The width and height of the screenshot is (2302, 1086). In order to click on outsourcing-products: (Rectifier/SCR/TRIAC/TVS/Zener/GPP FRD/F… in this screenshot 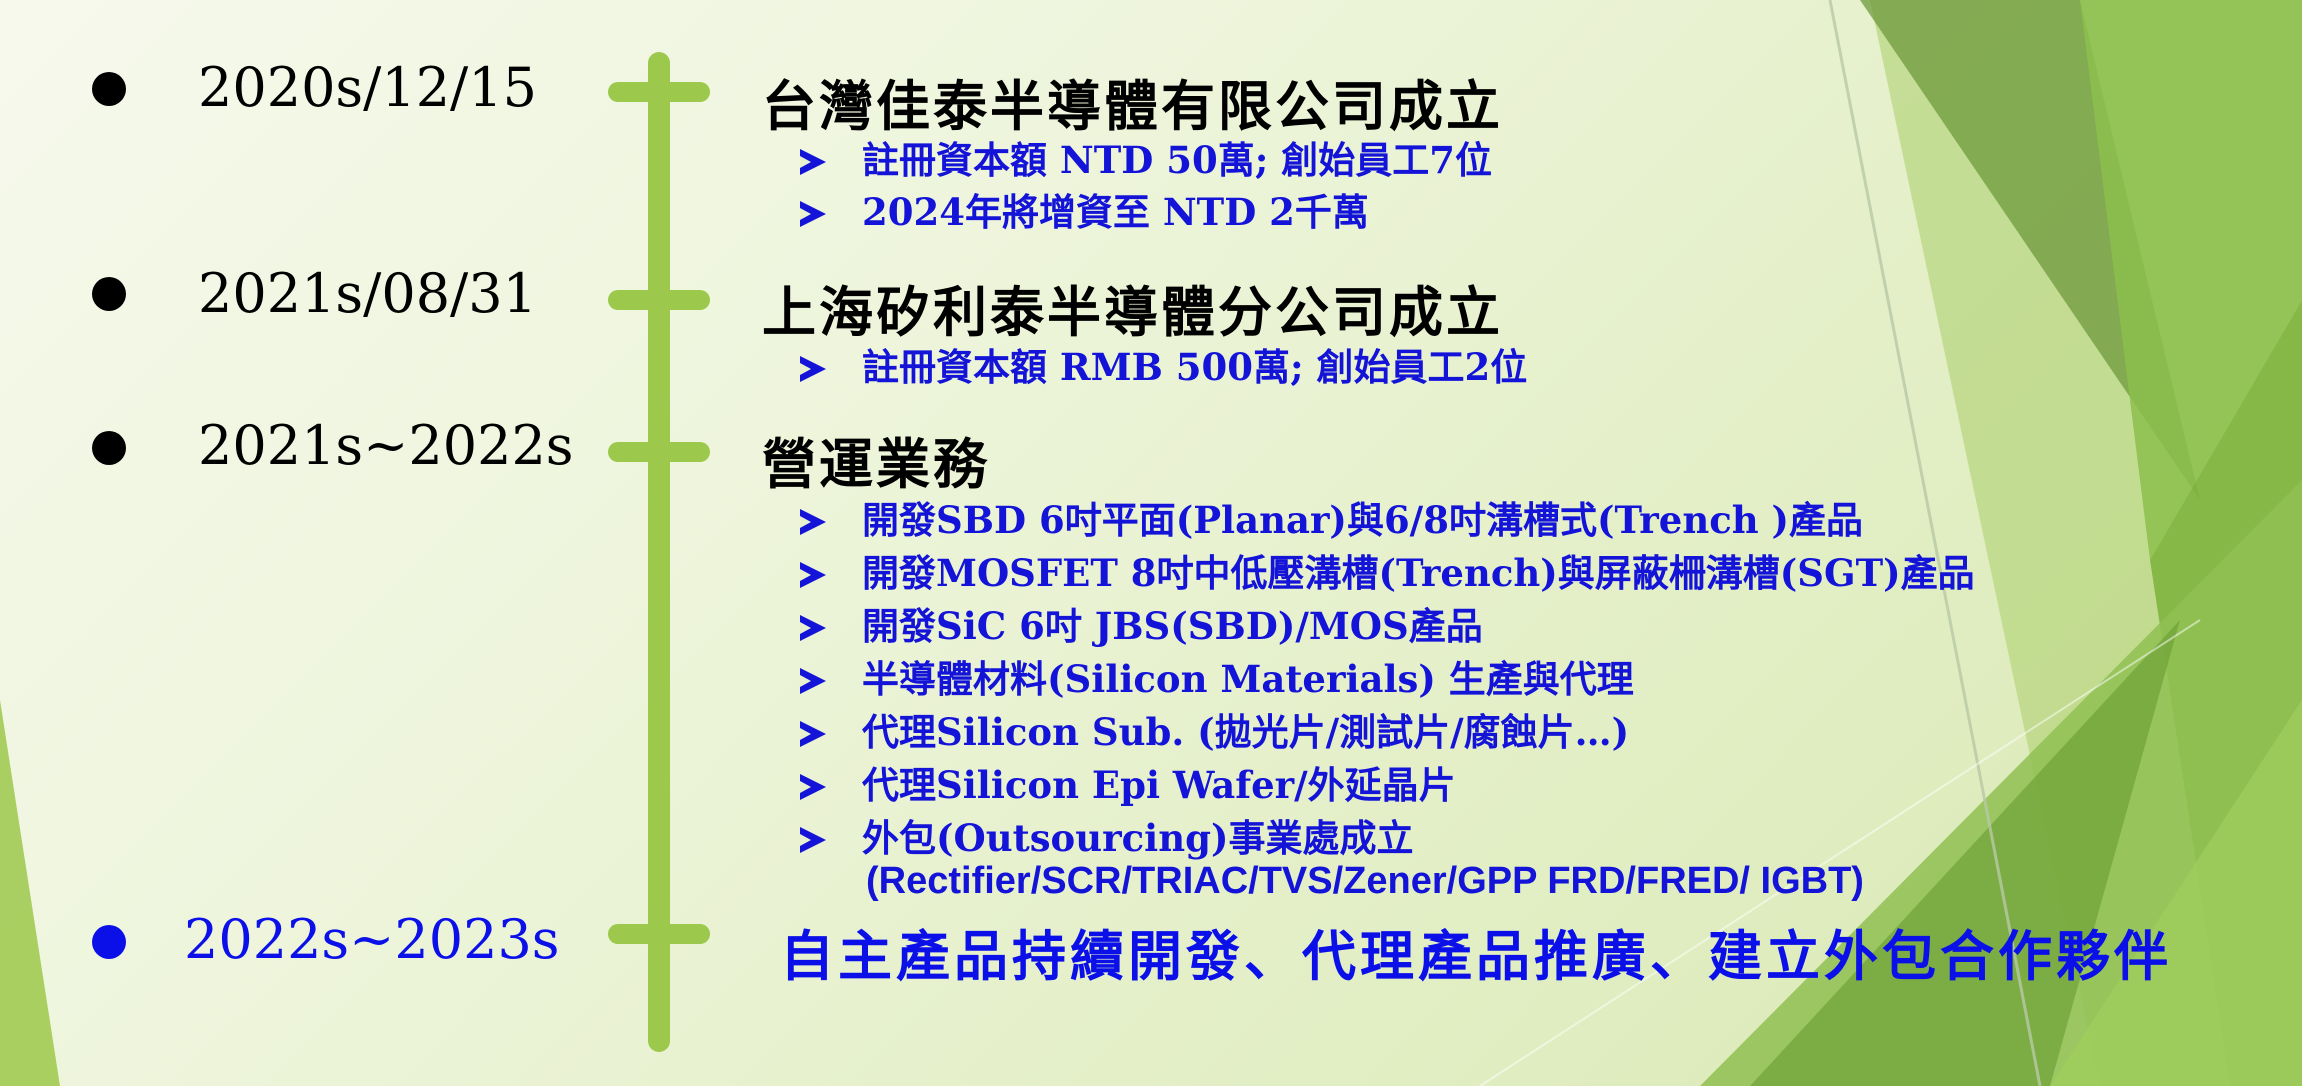, I will do `click(1365, 881)`.